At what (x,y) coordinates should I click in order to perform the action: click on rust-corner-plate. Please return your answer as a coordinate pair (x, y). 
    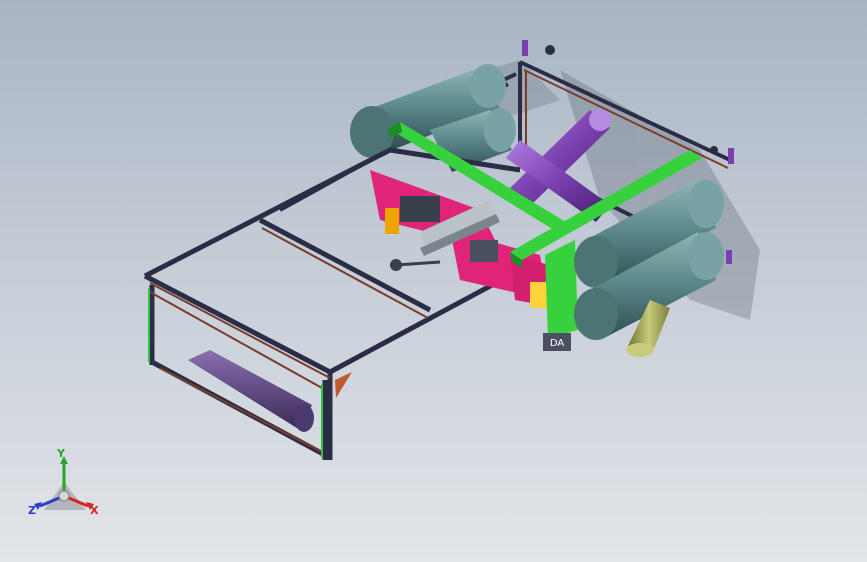
    Looking at the image, I should click on (343, 385).